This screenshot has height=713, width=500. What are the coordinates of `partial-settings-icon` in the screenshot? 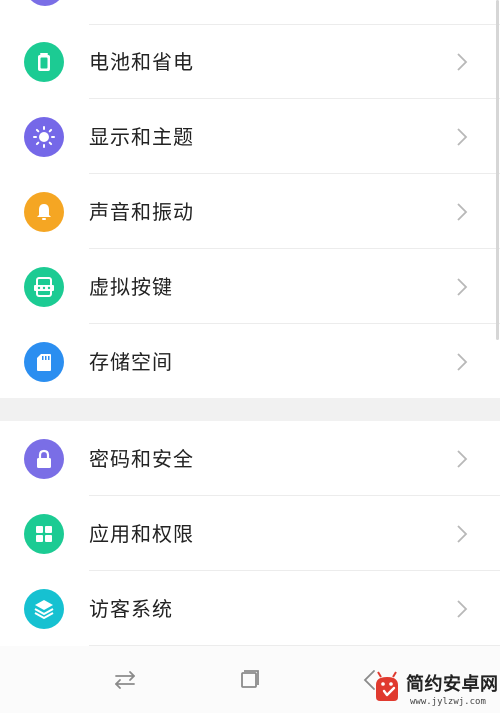 It's located at (45, 3).